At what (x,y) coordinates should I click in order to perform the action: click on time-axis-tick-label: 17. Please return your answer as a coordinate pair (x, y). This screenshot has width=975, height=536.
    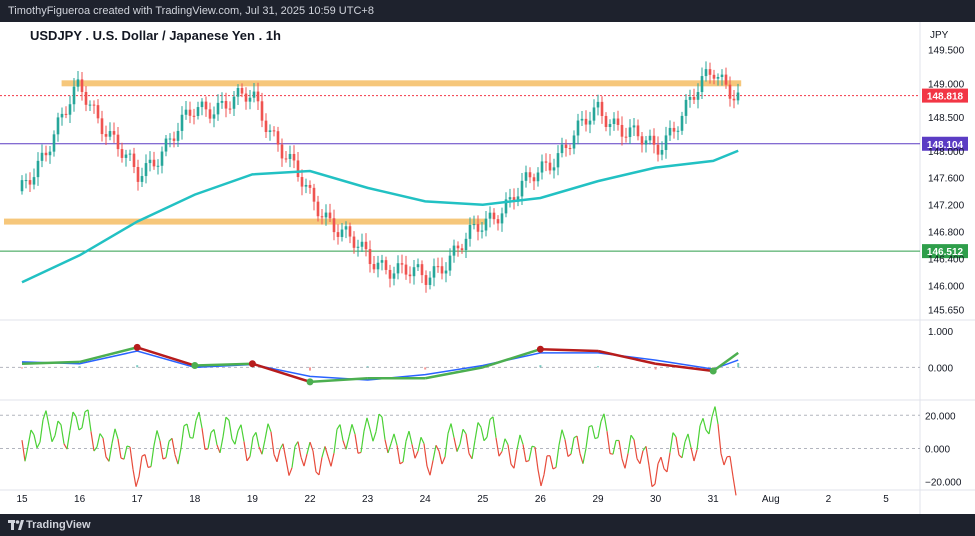
    Looking at the image, I should click on (138, 499).